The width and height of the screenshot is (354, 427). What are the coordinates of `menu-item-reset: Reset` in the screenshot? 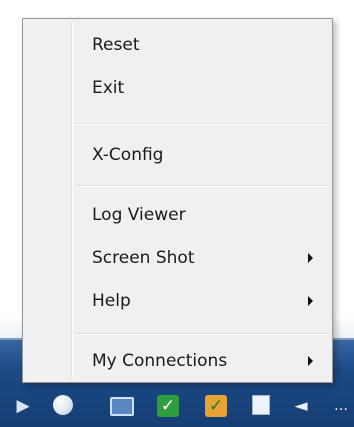 It's located at (177, 45).